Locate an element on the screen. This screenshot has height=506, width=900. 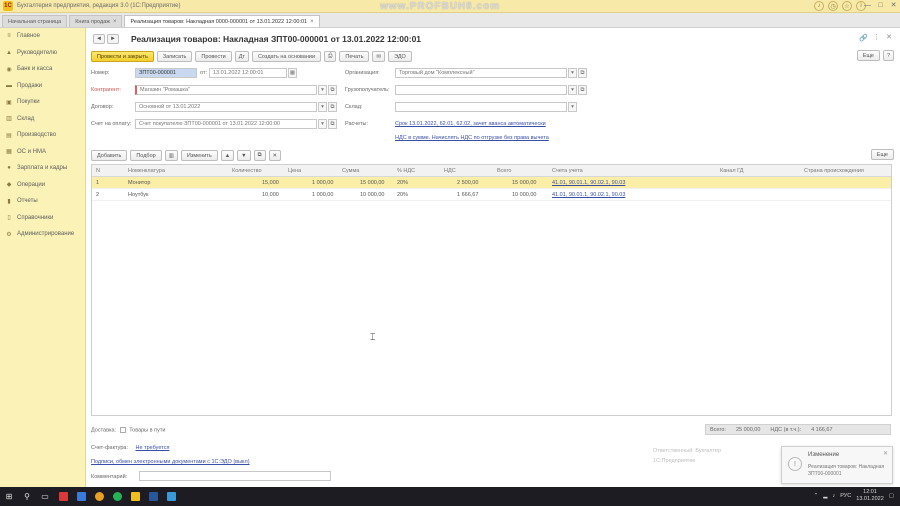
close-window-button: ✕ is located at coordinates (893, 6).